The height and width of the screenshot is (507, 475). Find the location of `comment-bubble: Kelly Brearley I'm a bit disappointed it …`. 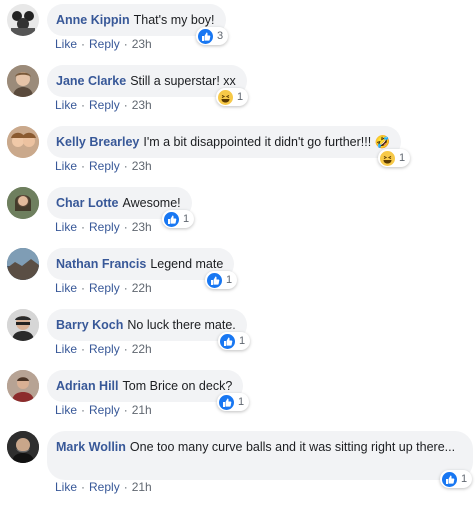

comment-bubble: Kelly Brearley I'm a bit disappointed it … is located at coordinates (224, 142).